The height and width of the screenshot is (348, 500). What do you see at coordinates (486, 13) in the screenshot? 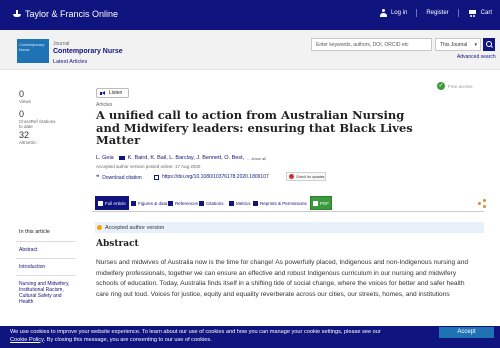
I see `cart-label: Cart` at bounding box center [486, 13].